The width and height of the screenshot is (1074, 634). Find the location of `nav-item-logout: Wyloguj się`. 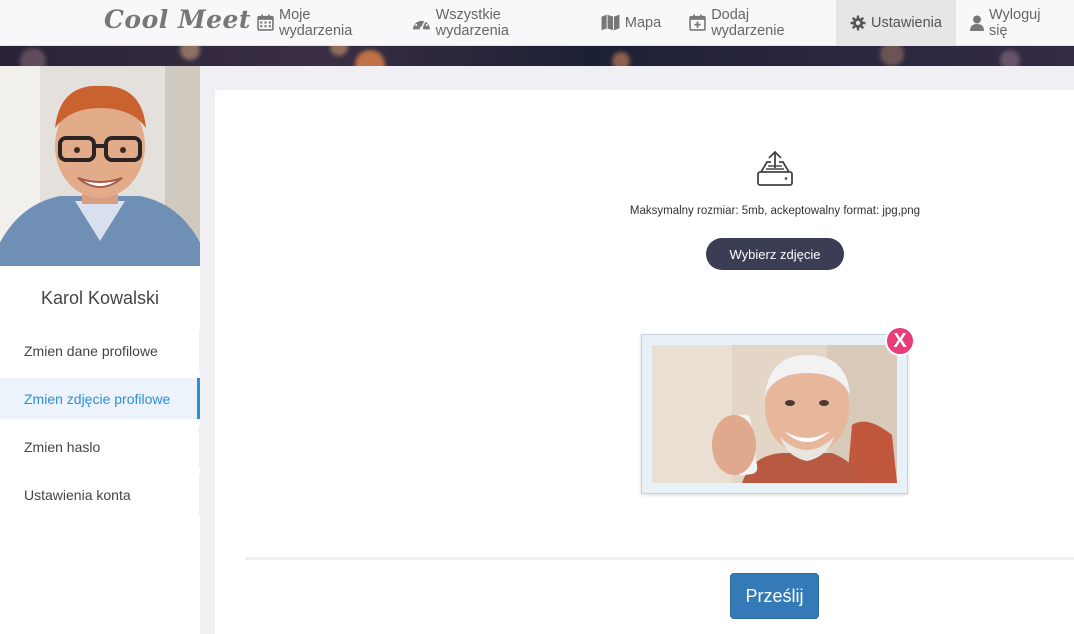

nav-item-logout: Wyloguj się is located at coordinates (1015, 22).